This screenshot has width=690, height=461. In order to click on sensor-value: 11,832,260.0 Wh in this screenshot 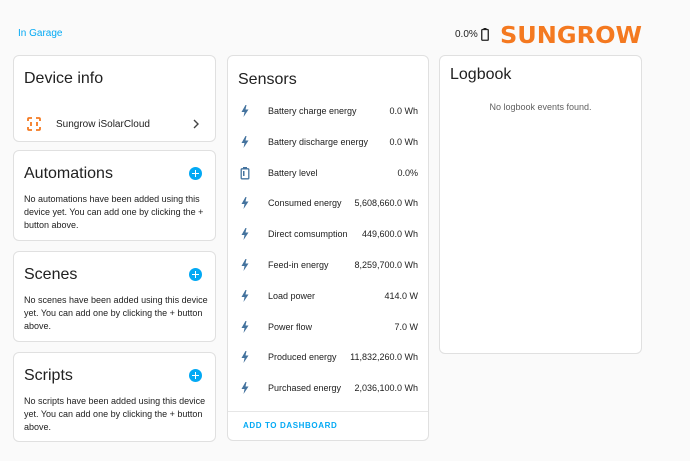, I will do `click(384, 357)`.